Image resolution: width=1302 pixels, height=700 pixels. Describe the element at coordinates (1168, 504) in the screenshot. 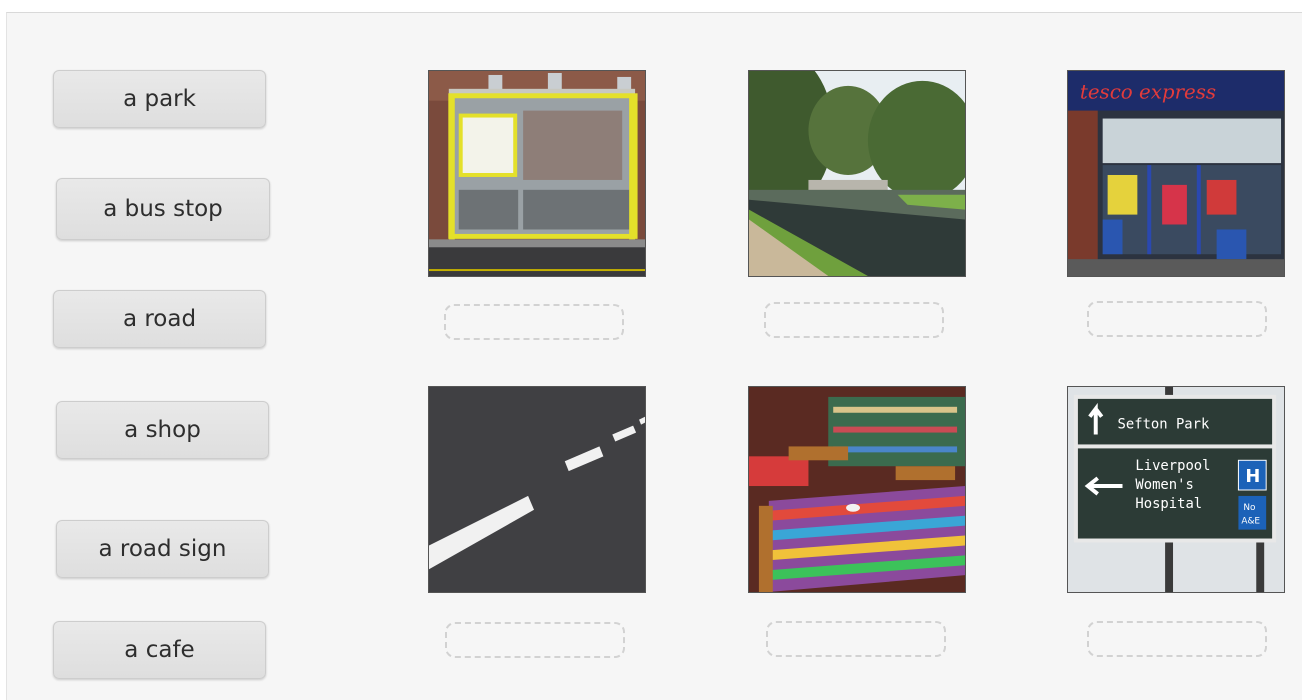

I see `sign-text-hospital: Hospital` at that location.